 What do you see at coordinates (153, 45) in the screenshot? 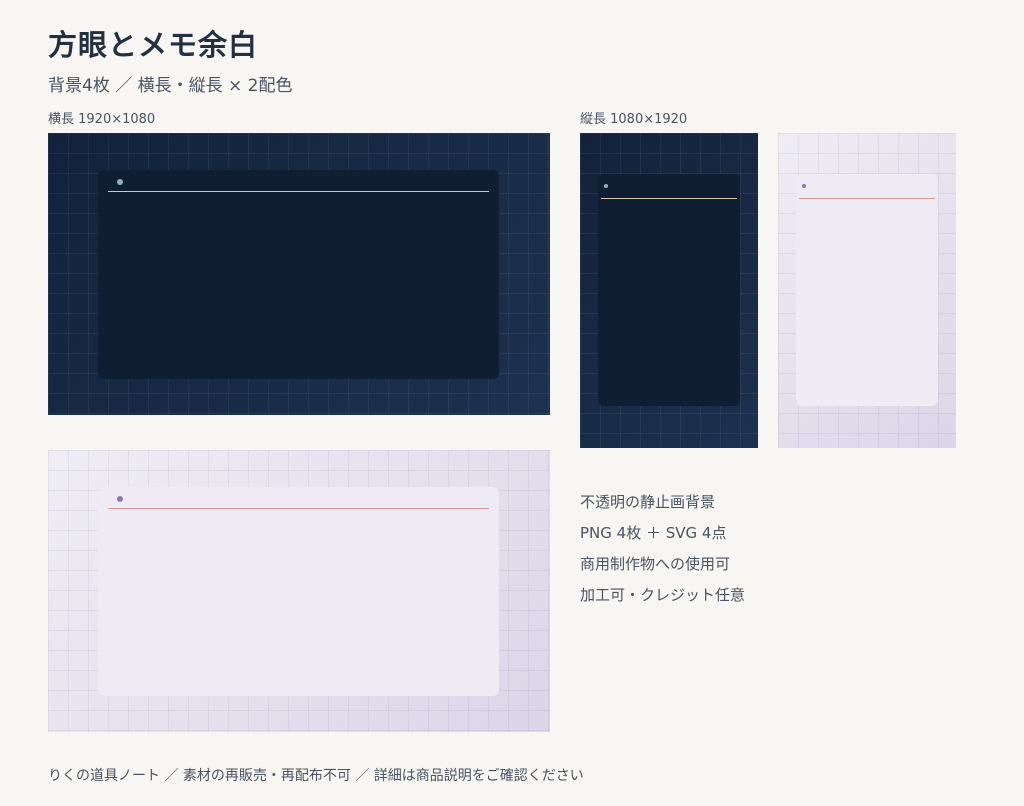
I see `page-title: 方眼とメモ余白` at bounding box center [153, 45].